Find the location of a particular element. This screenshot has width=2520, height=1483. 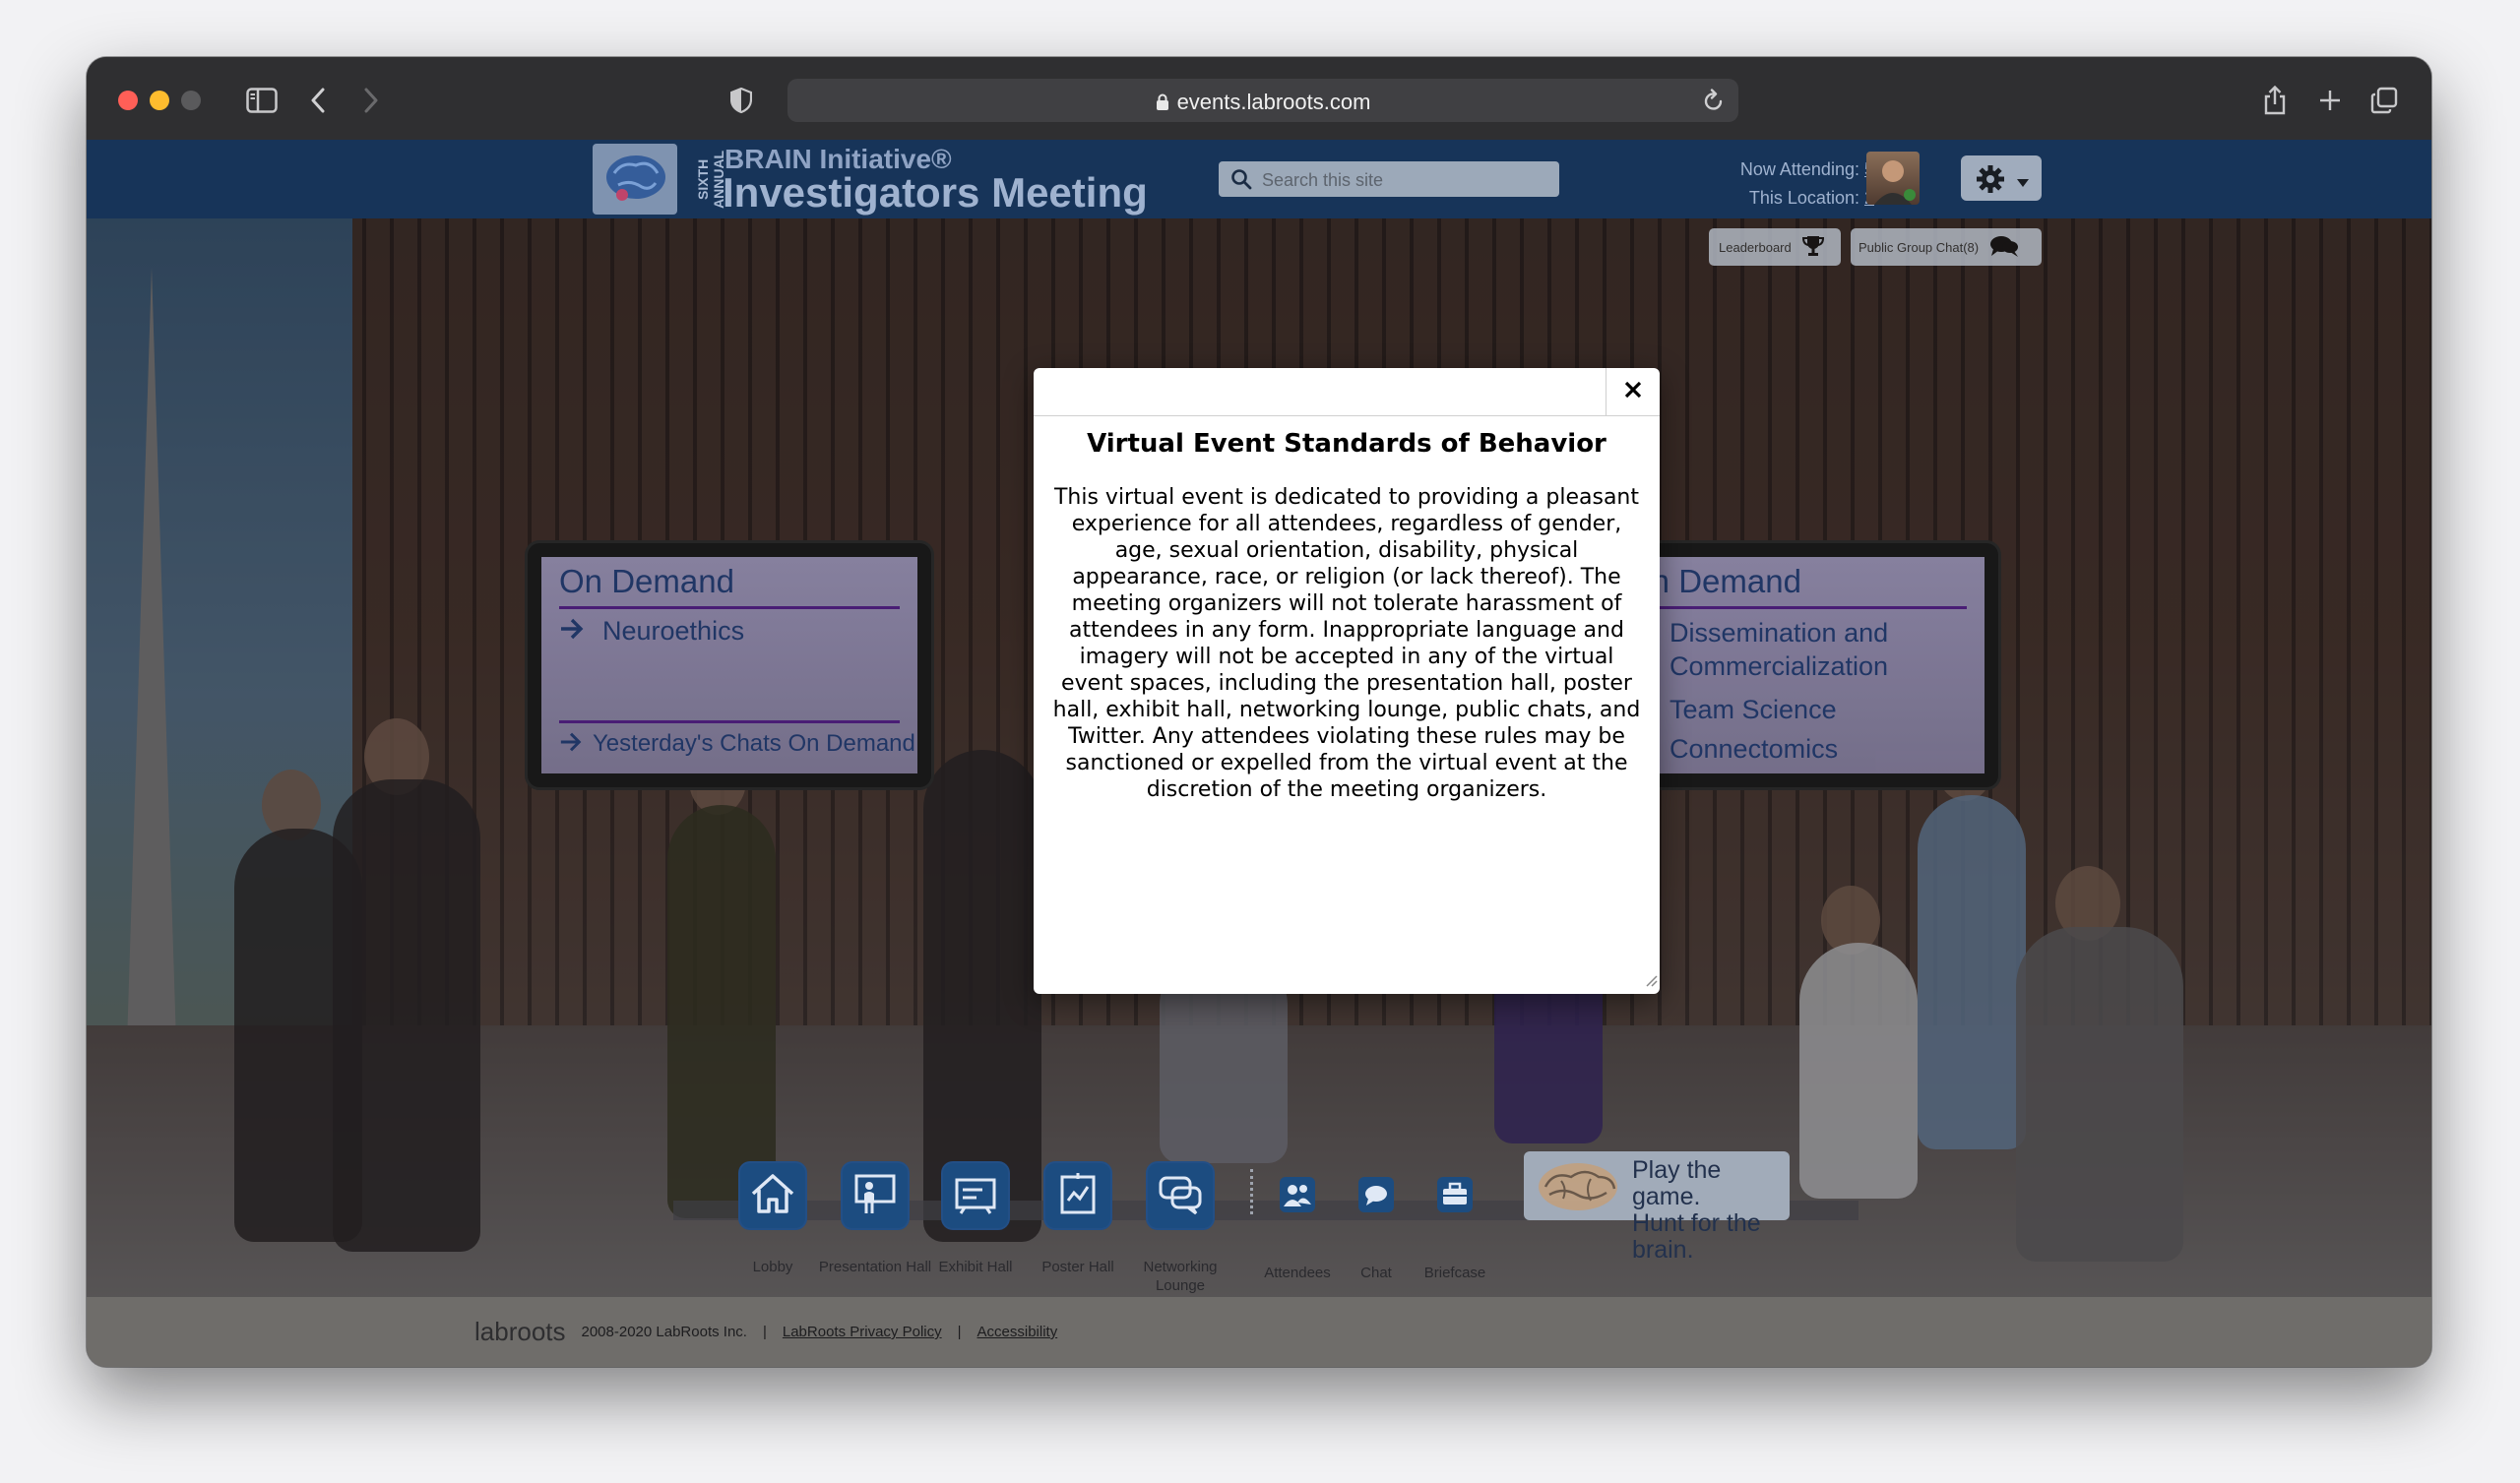

dock-lobby-button is located at coordinates (772, 1195).